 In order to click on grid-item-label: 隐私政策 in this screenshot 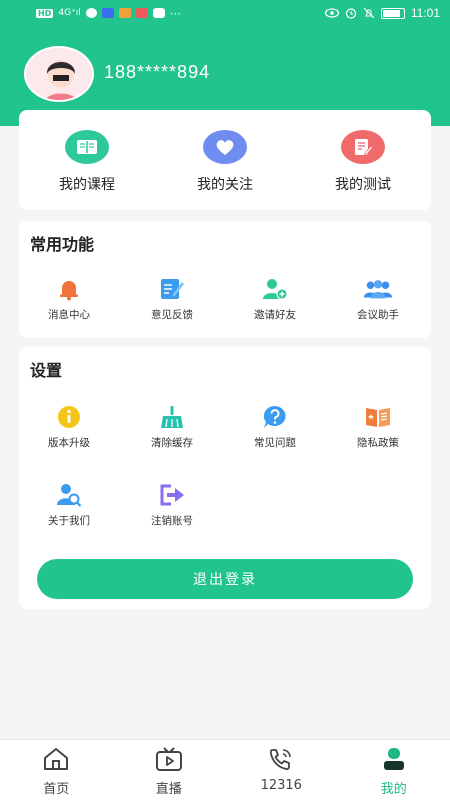, I will do `click(378, 443)`.